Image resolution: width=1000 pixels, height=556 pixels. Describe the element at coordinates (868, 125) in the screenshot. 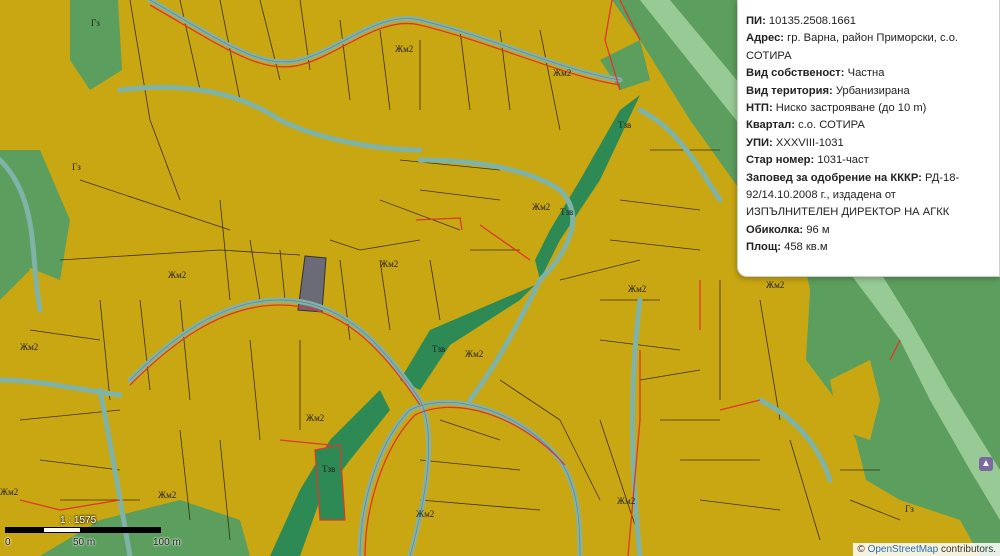

I see `info-row: Квартал: с.о. СОТИРА` at that location.